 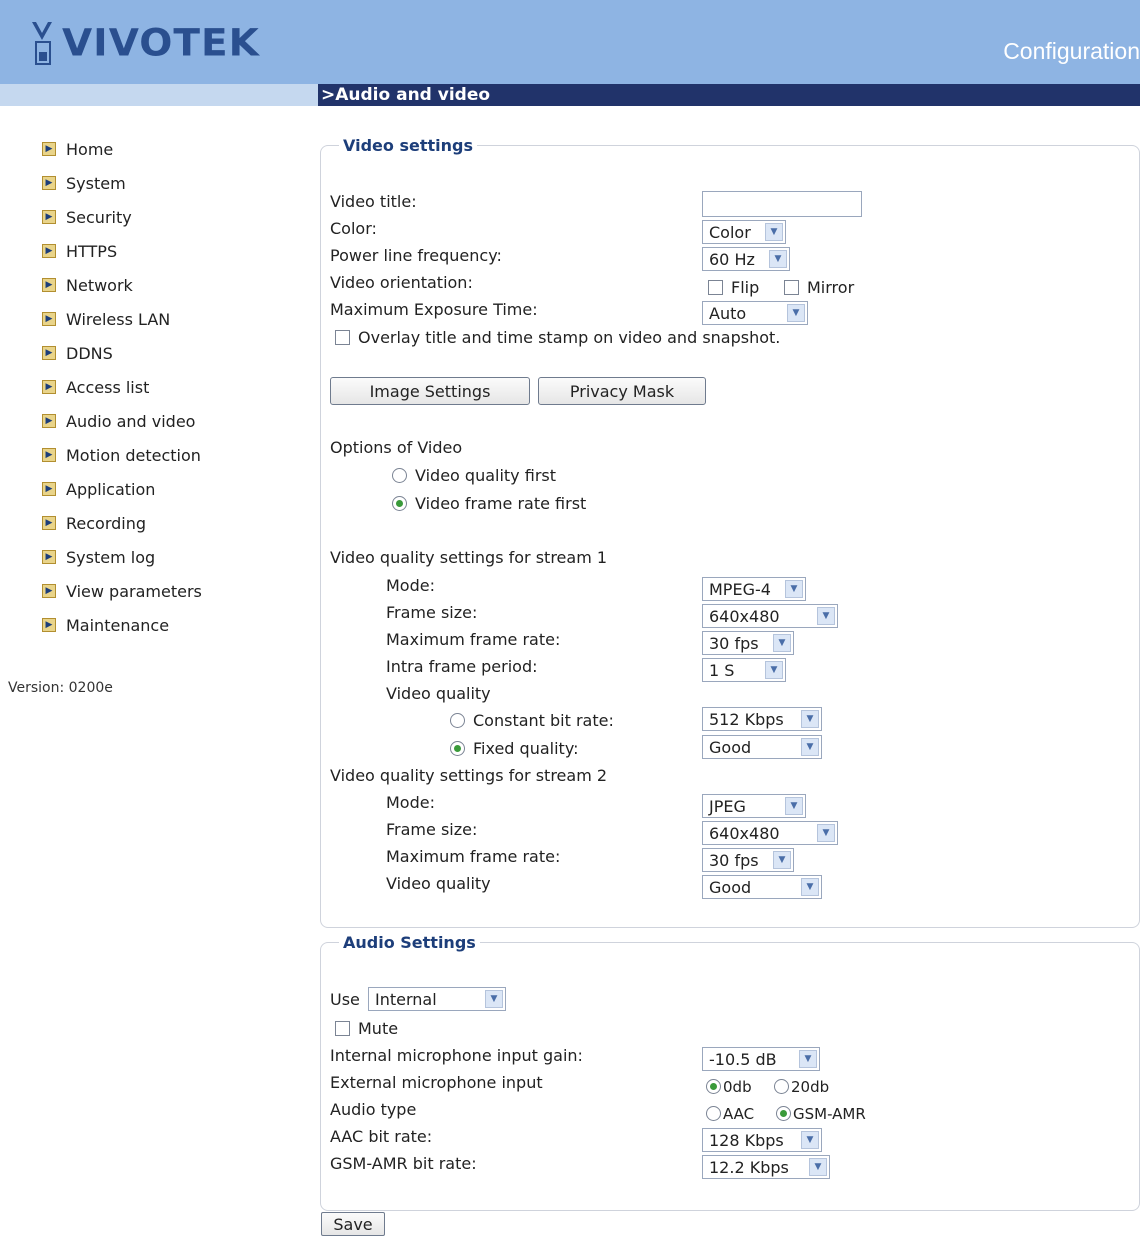 I want to click on mic-gain-select: -10.5 dB ▼, so click(x=761, y=1059).